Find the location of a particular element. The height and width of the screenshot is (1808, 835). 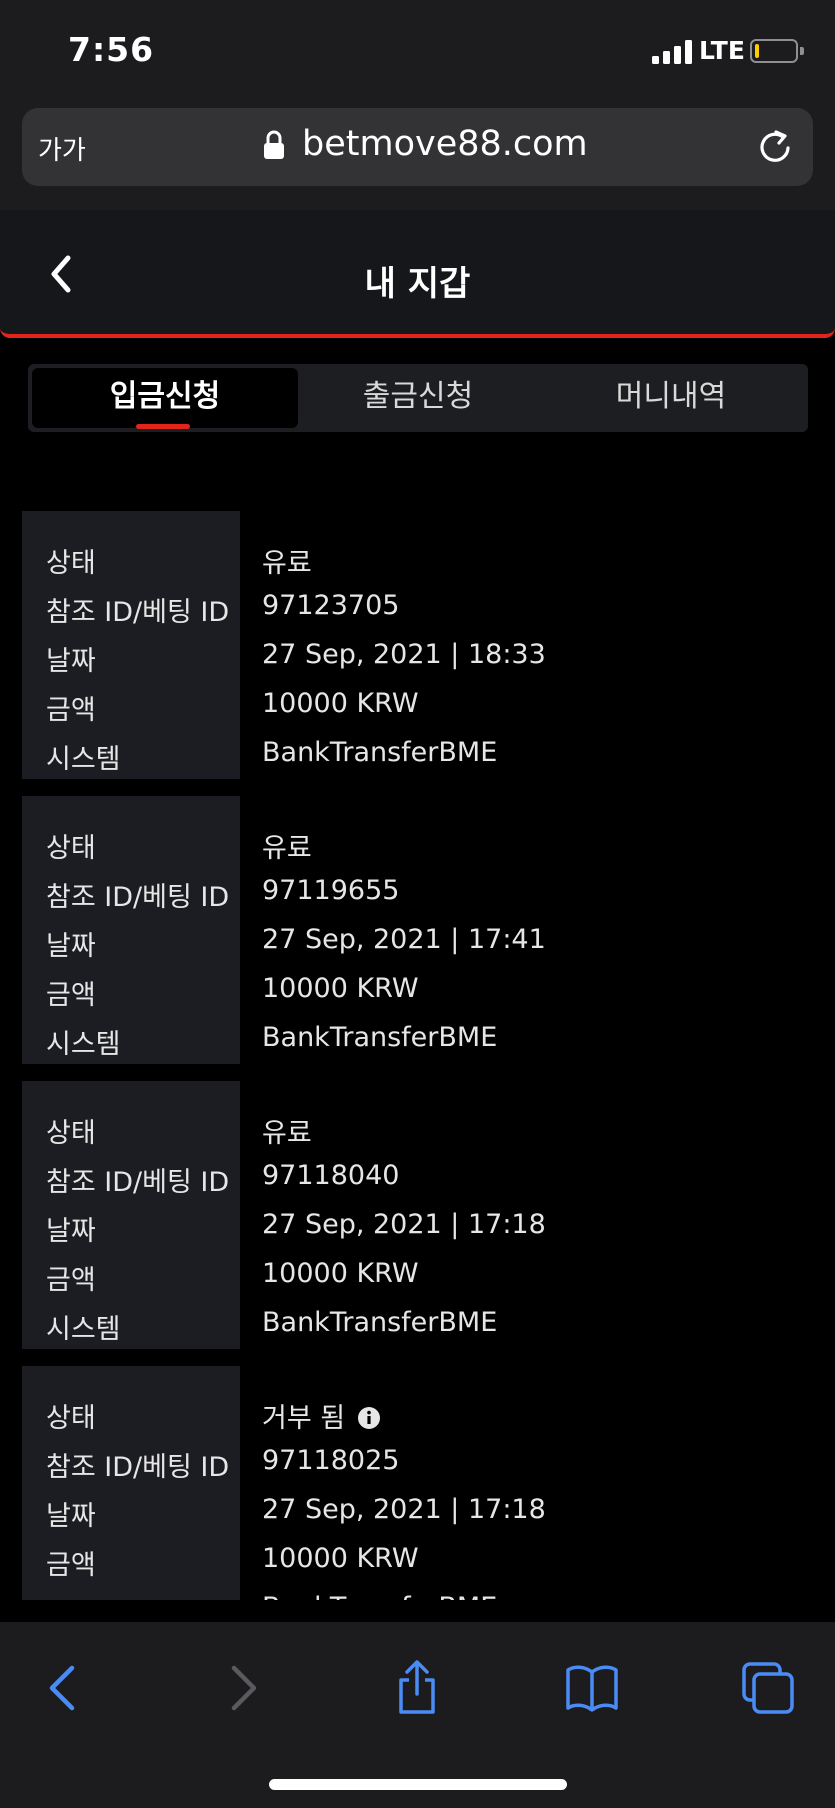

field-value: 97119655 is located at coordinates (331, 890).